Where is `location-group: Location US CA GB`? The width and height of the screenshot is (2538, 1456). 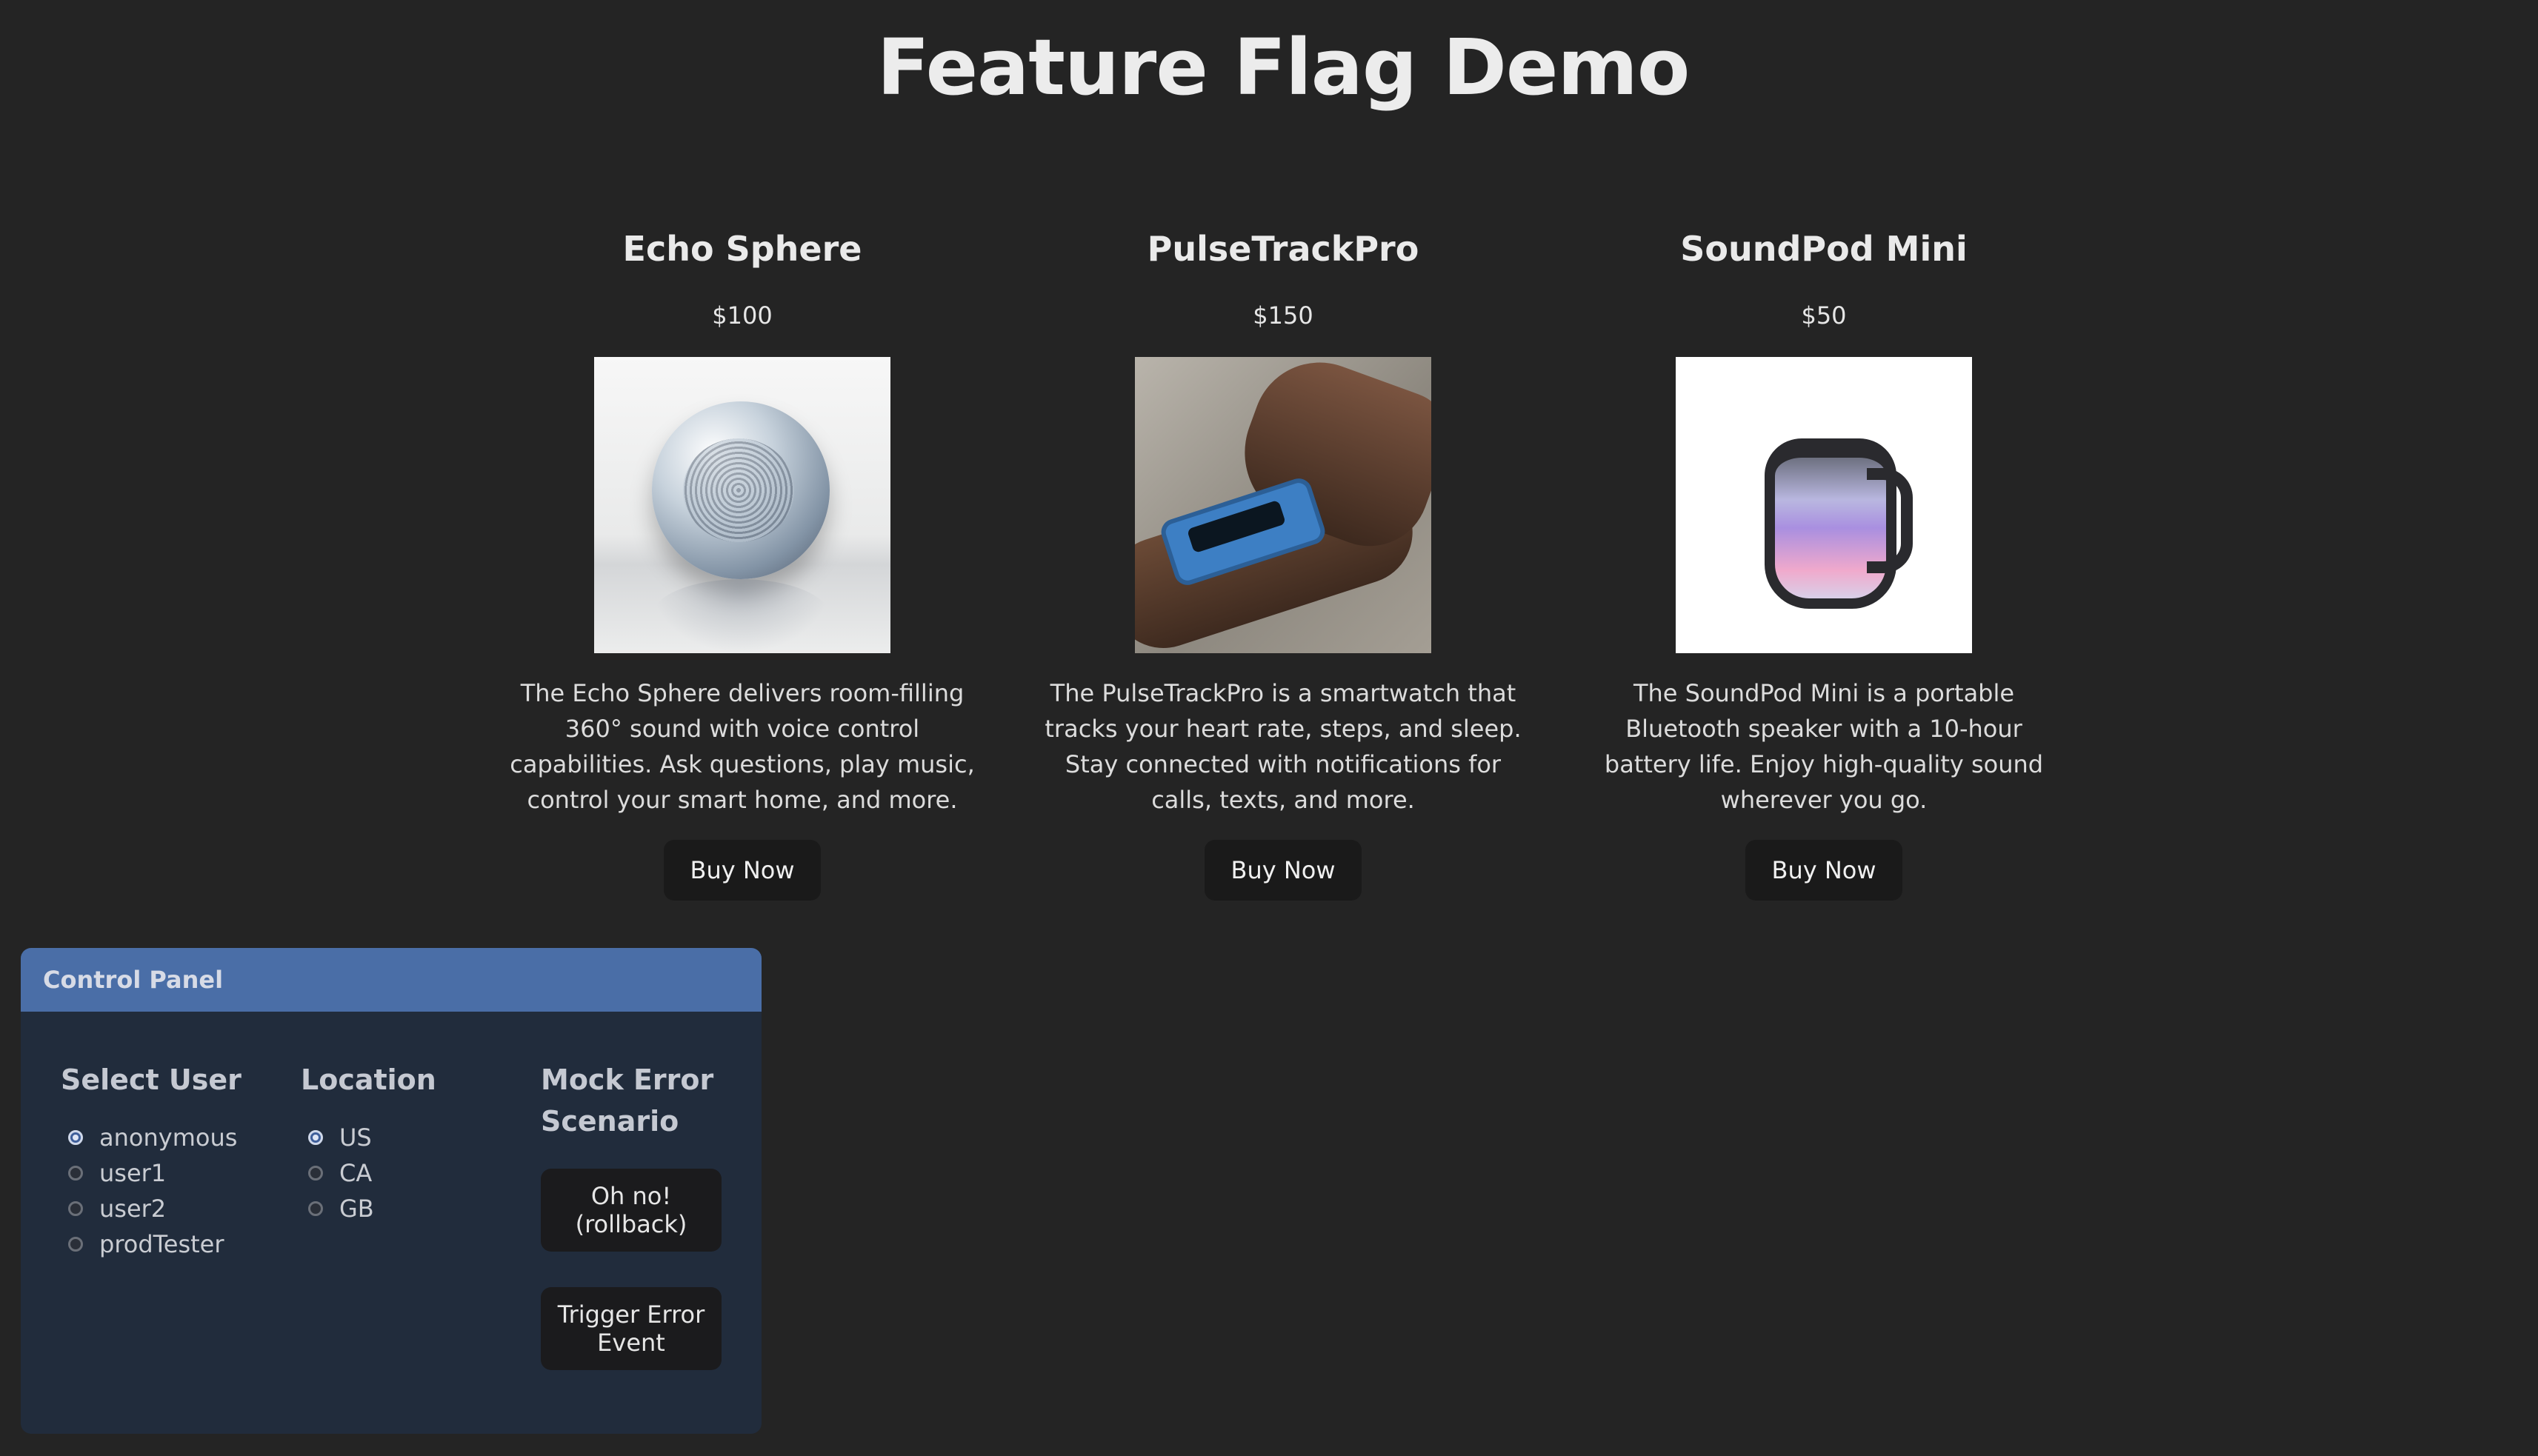
location-group: Location US CA GB is located at coordinates (412, 1142).